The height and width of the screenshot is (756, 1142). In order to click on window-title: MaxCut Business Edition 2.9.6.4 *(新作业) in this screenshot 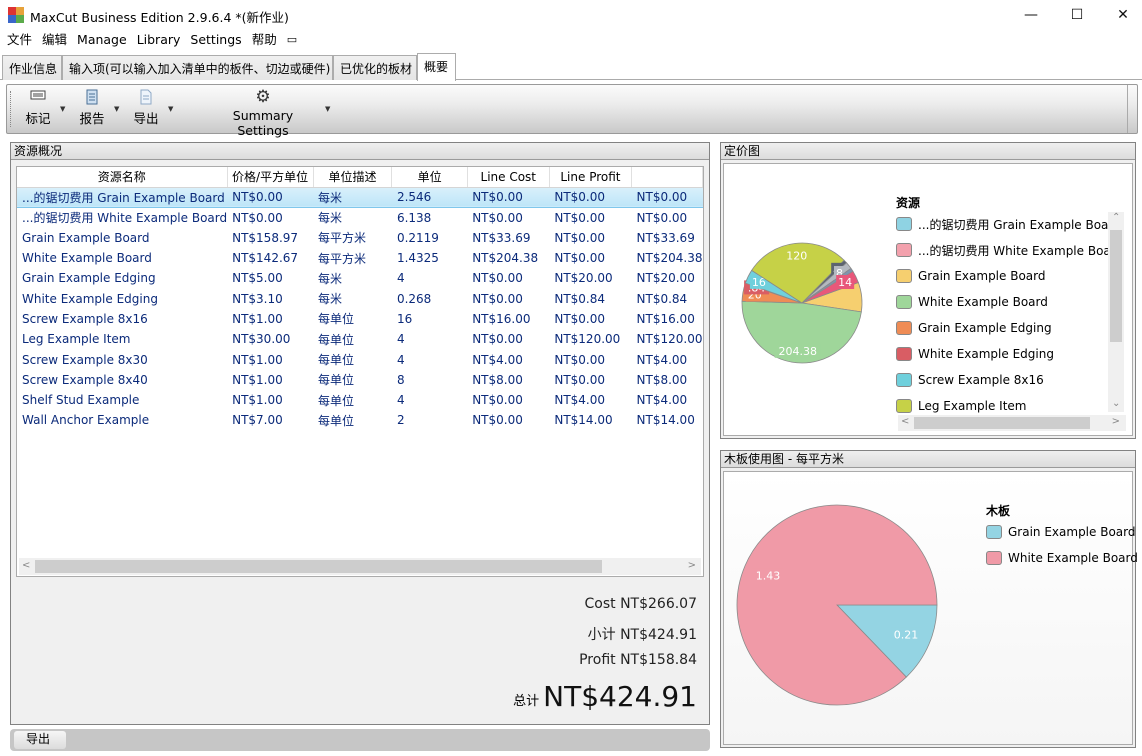, I will do `click(159, 17)`.